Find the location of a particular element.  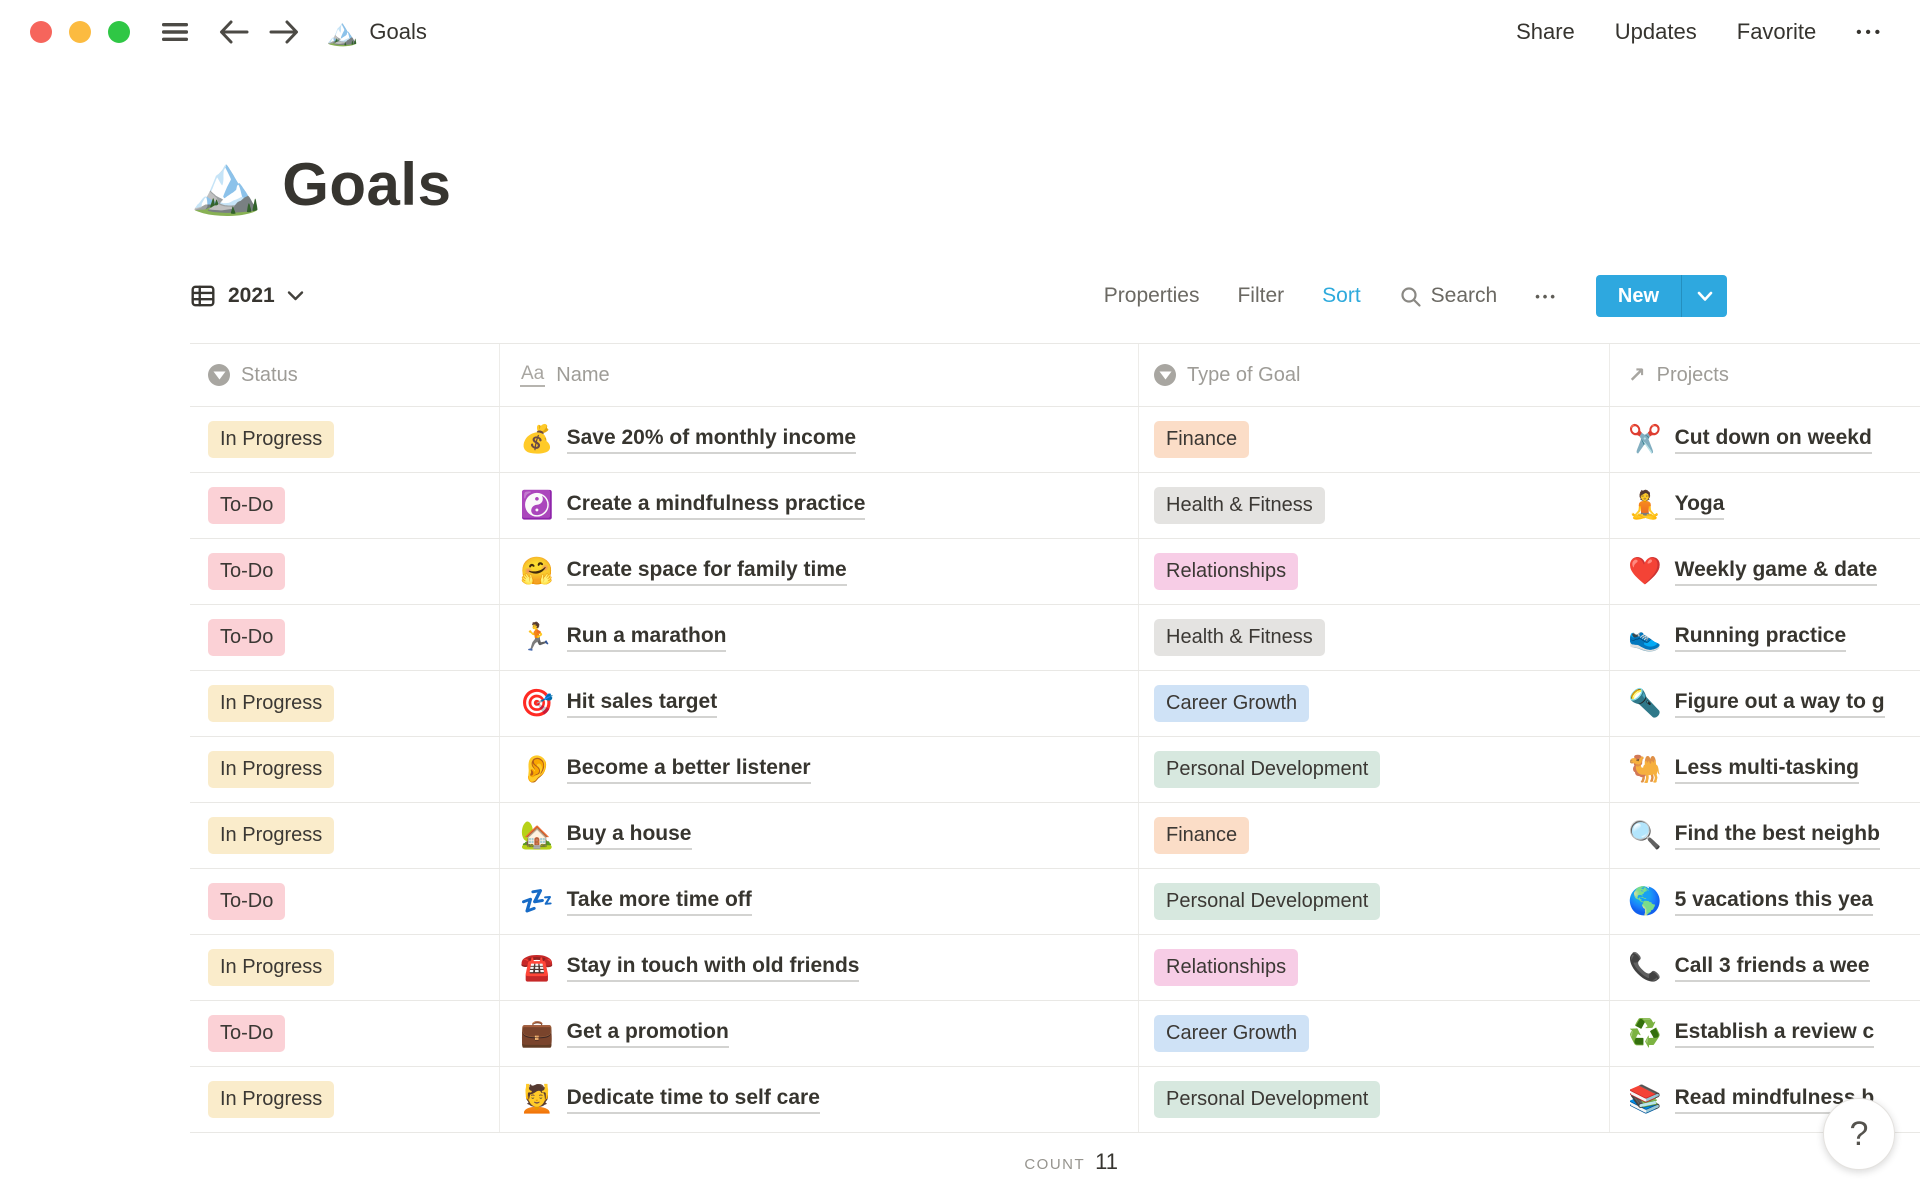

goal-title-link: Hit sales target is located at coordinates (642, 704).